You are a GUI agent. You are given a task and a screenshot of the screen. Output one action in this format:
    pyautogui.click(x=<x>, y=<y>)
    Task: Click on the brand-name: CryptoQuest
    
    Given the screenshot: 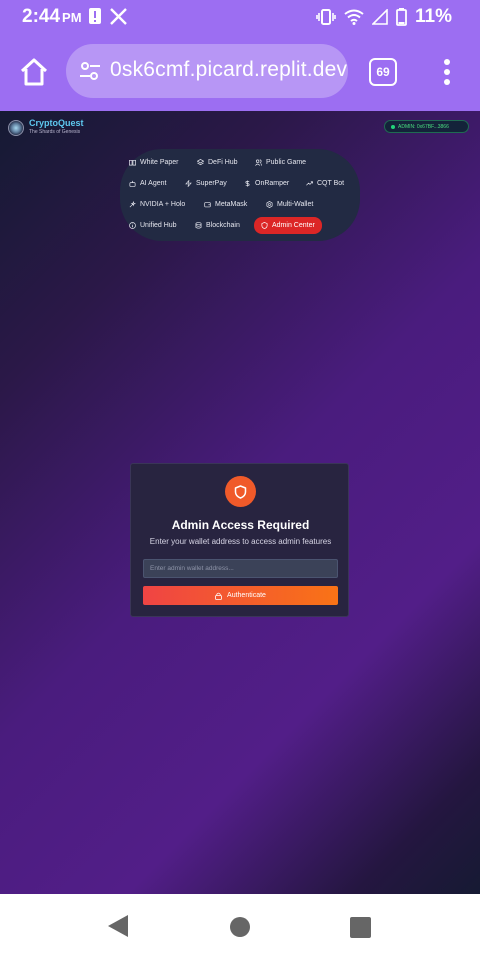 What is the action you would take?
    pyautogui.click(x=56, y=123)
    